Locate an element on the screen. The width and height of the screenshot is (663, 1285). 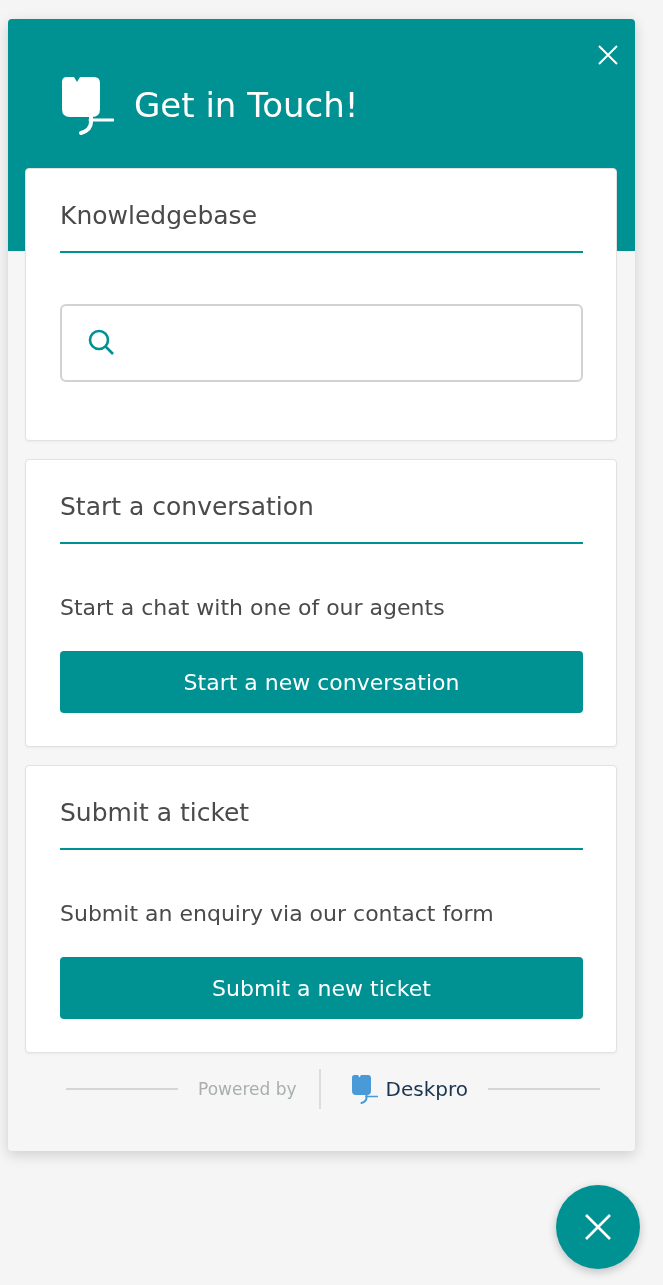
search-icon is located at coordinates (101, 343).